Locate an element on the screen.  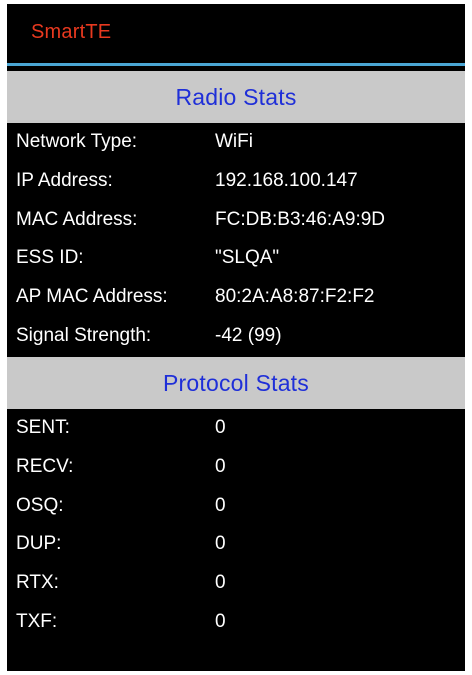
stat-label: RECV: is located at coordinates (45, 466).